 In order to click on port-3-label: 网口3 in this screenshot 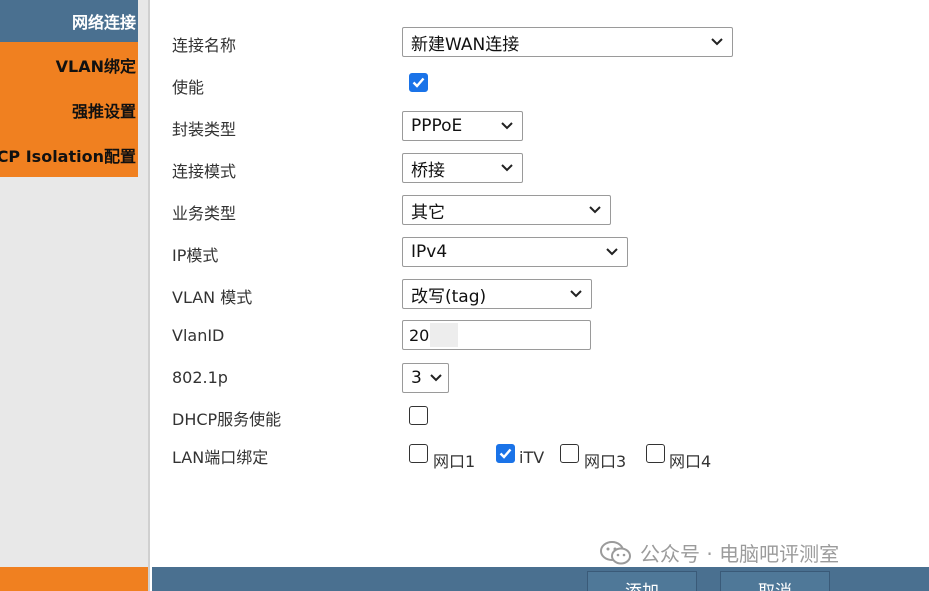, I will do `click(605, 461)`.